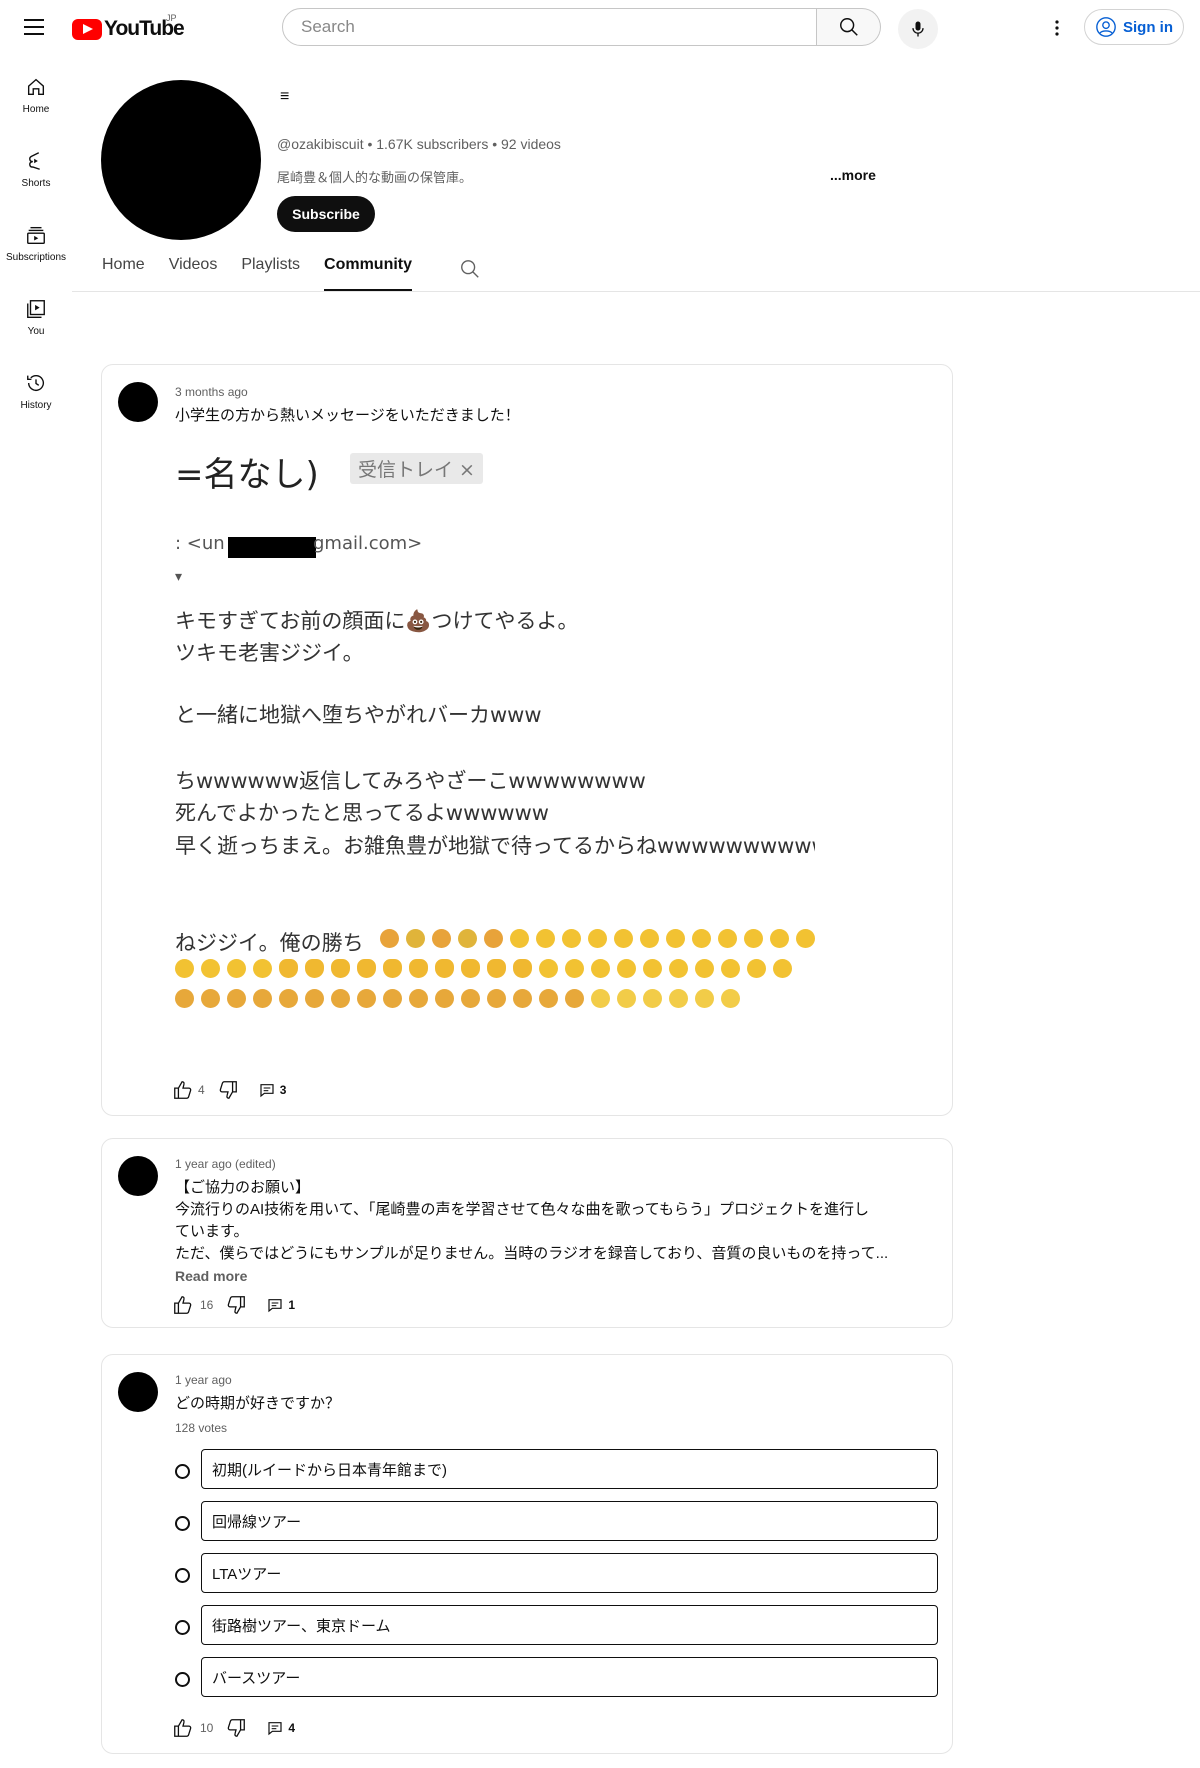 This screenshot has height=1768, width=1200. What do you see at coordinates (283, 1090) in the screenshot?
I see `comment-count: 3` at bounding box center [283, 1090].